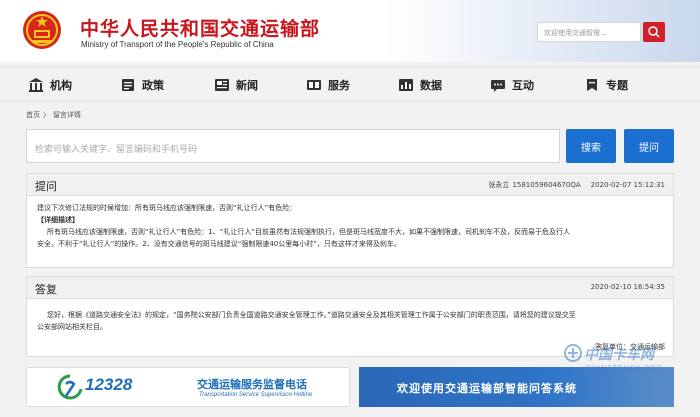 The width and height of the screenshot is (700, 417). What do you see at coordinates (619, 355) in the screenshot?
I see `watermark-cn: 中国卡车网` at bounding box center [619, 355].